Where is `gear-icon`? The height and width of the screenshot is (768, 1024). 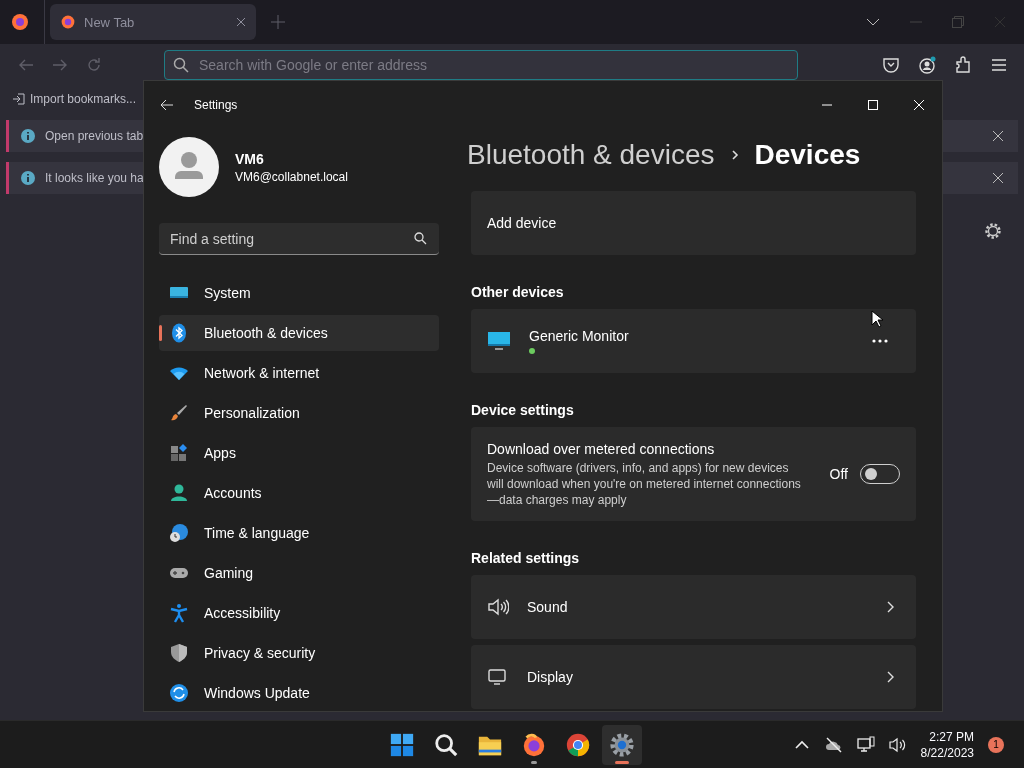
gear-icon is located at coordinates (622, 744).